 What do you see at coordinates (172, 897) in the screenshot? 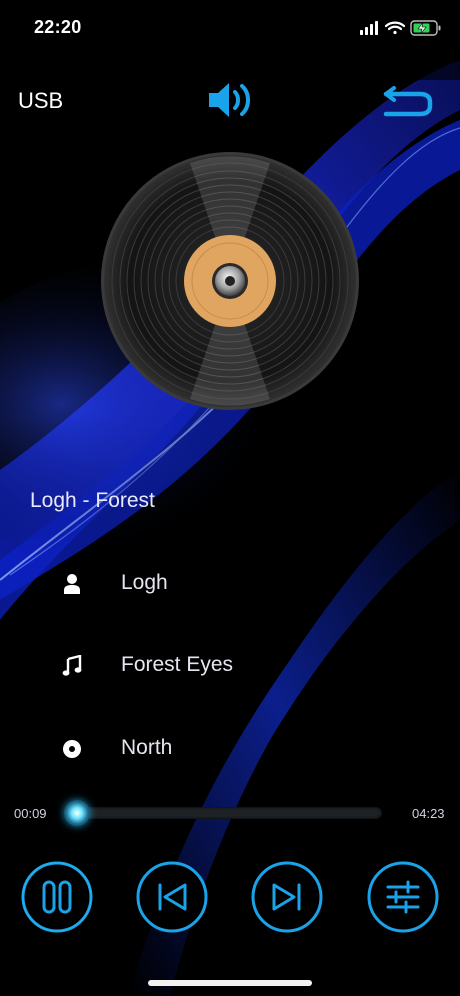
I see `previous-button` at bounding box center [172, 897].